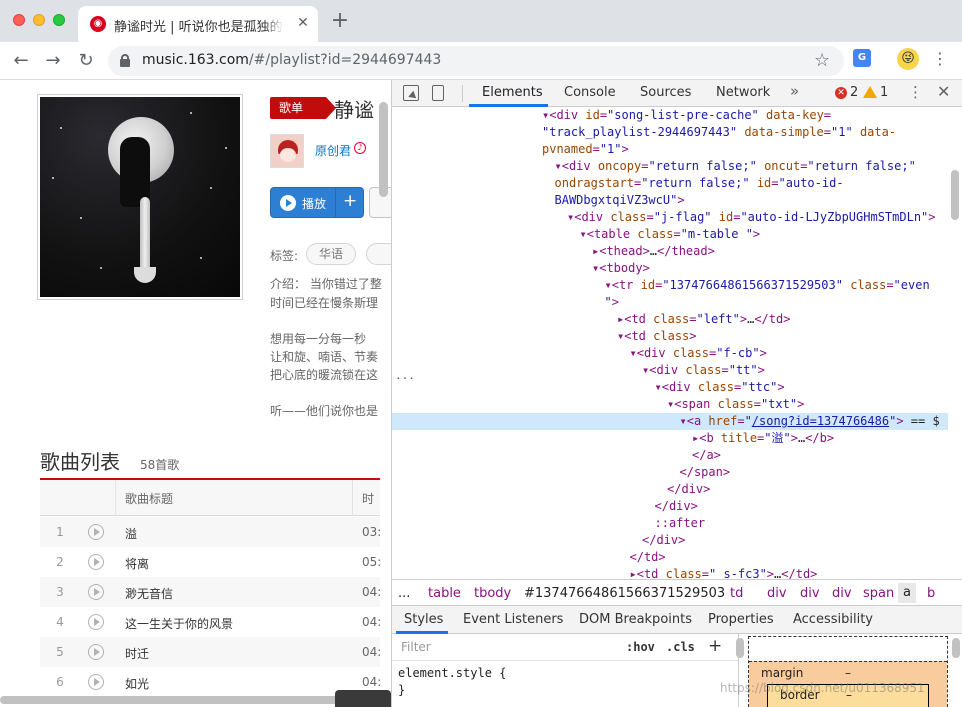  I want to click on margin-value: –, so click(848, 673).